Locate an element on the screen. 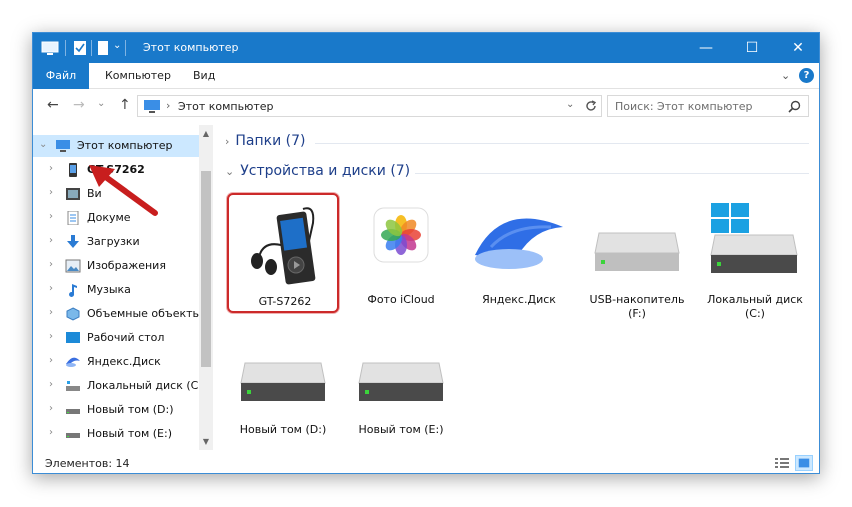  device-tile-new-volume-e: Новый том (E:) is located at coordinates (401, 383).